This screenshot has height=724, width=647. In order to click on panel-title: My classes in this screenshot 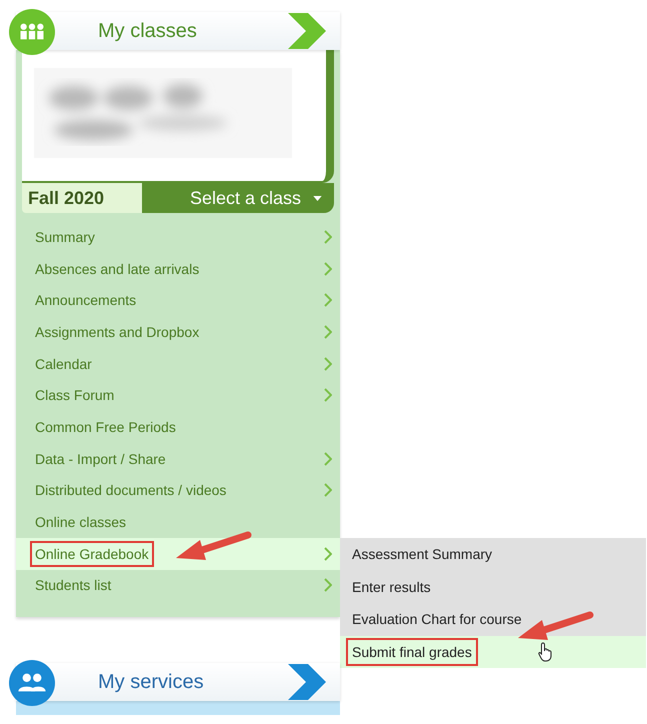, I will do `click(147, 31)`.